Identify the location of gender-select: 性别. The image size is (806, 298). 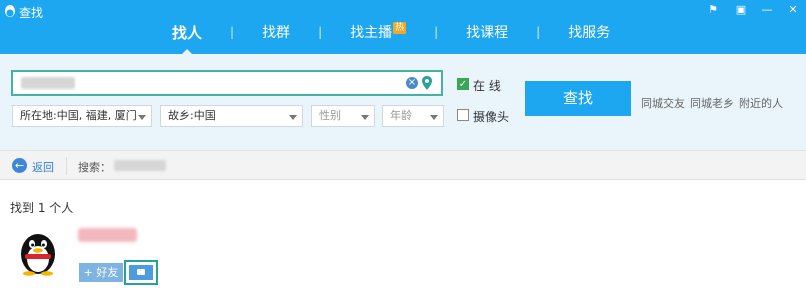
(343, 116).